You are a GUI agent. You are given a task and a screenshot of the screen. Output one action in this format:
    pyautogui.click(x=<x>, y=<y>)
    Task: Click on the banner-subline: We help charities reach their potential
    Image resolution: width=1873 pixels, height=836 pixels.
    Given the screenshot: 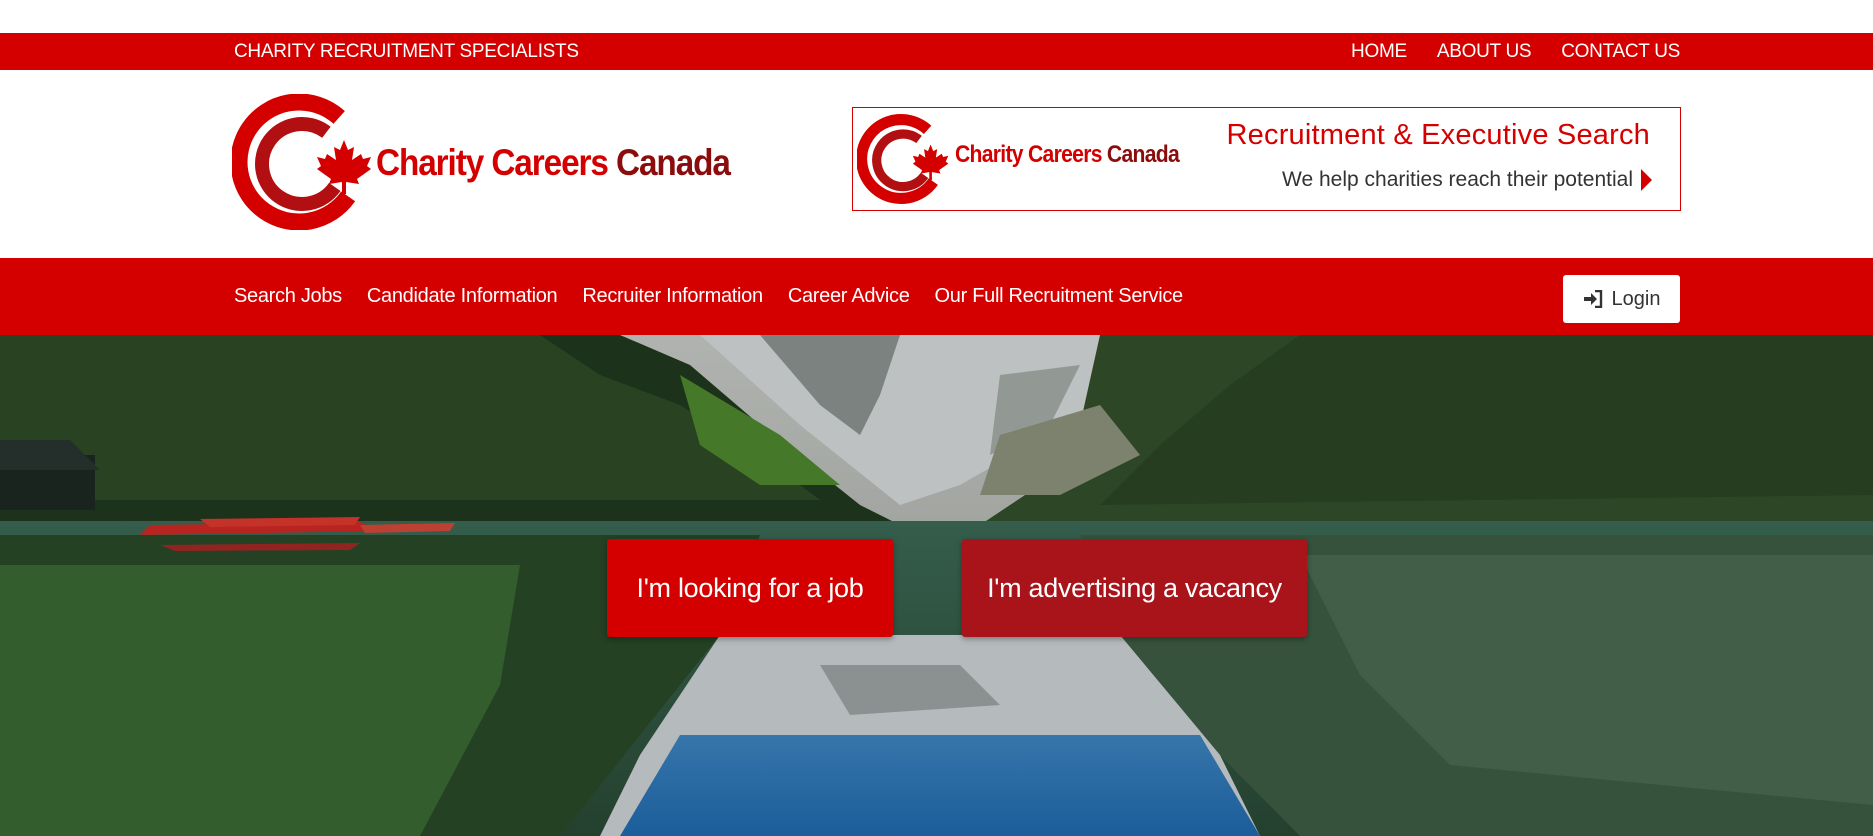 What is the action you would take?
    pyautogui.click(x=1467, y=180)
    